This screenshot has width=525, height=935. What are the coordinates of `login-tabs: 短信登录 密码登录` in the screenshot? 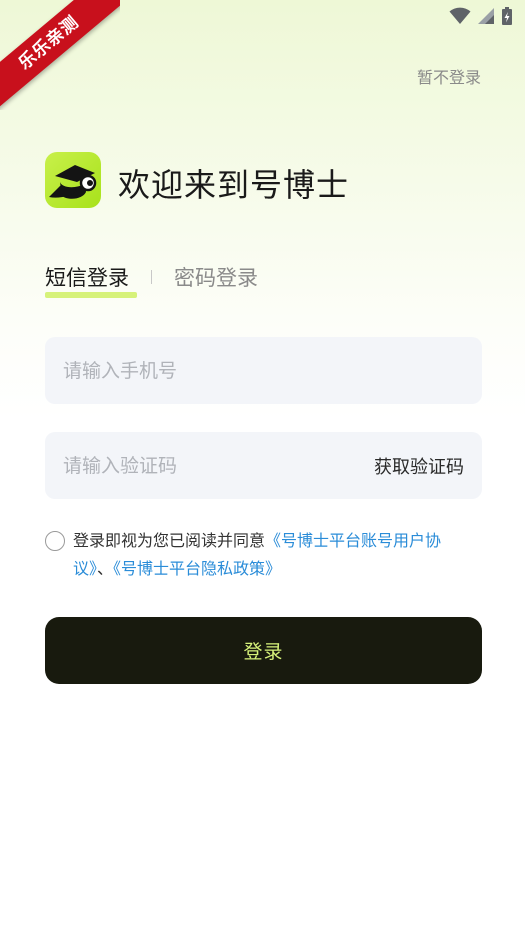 It's located at (151, 280).